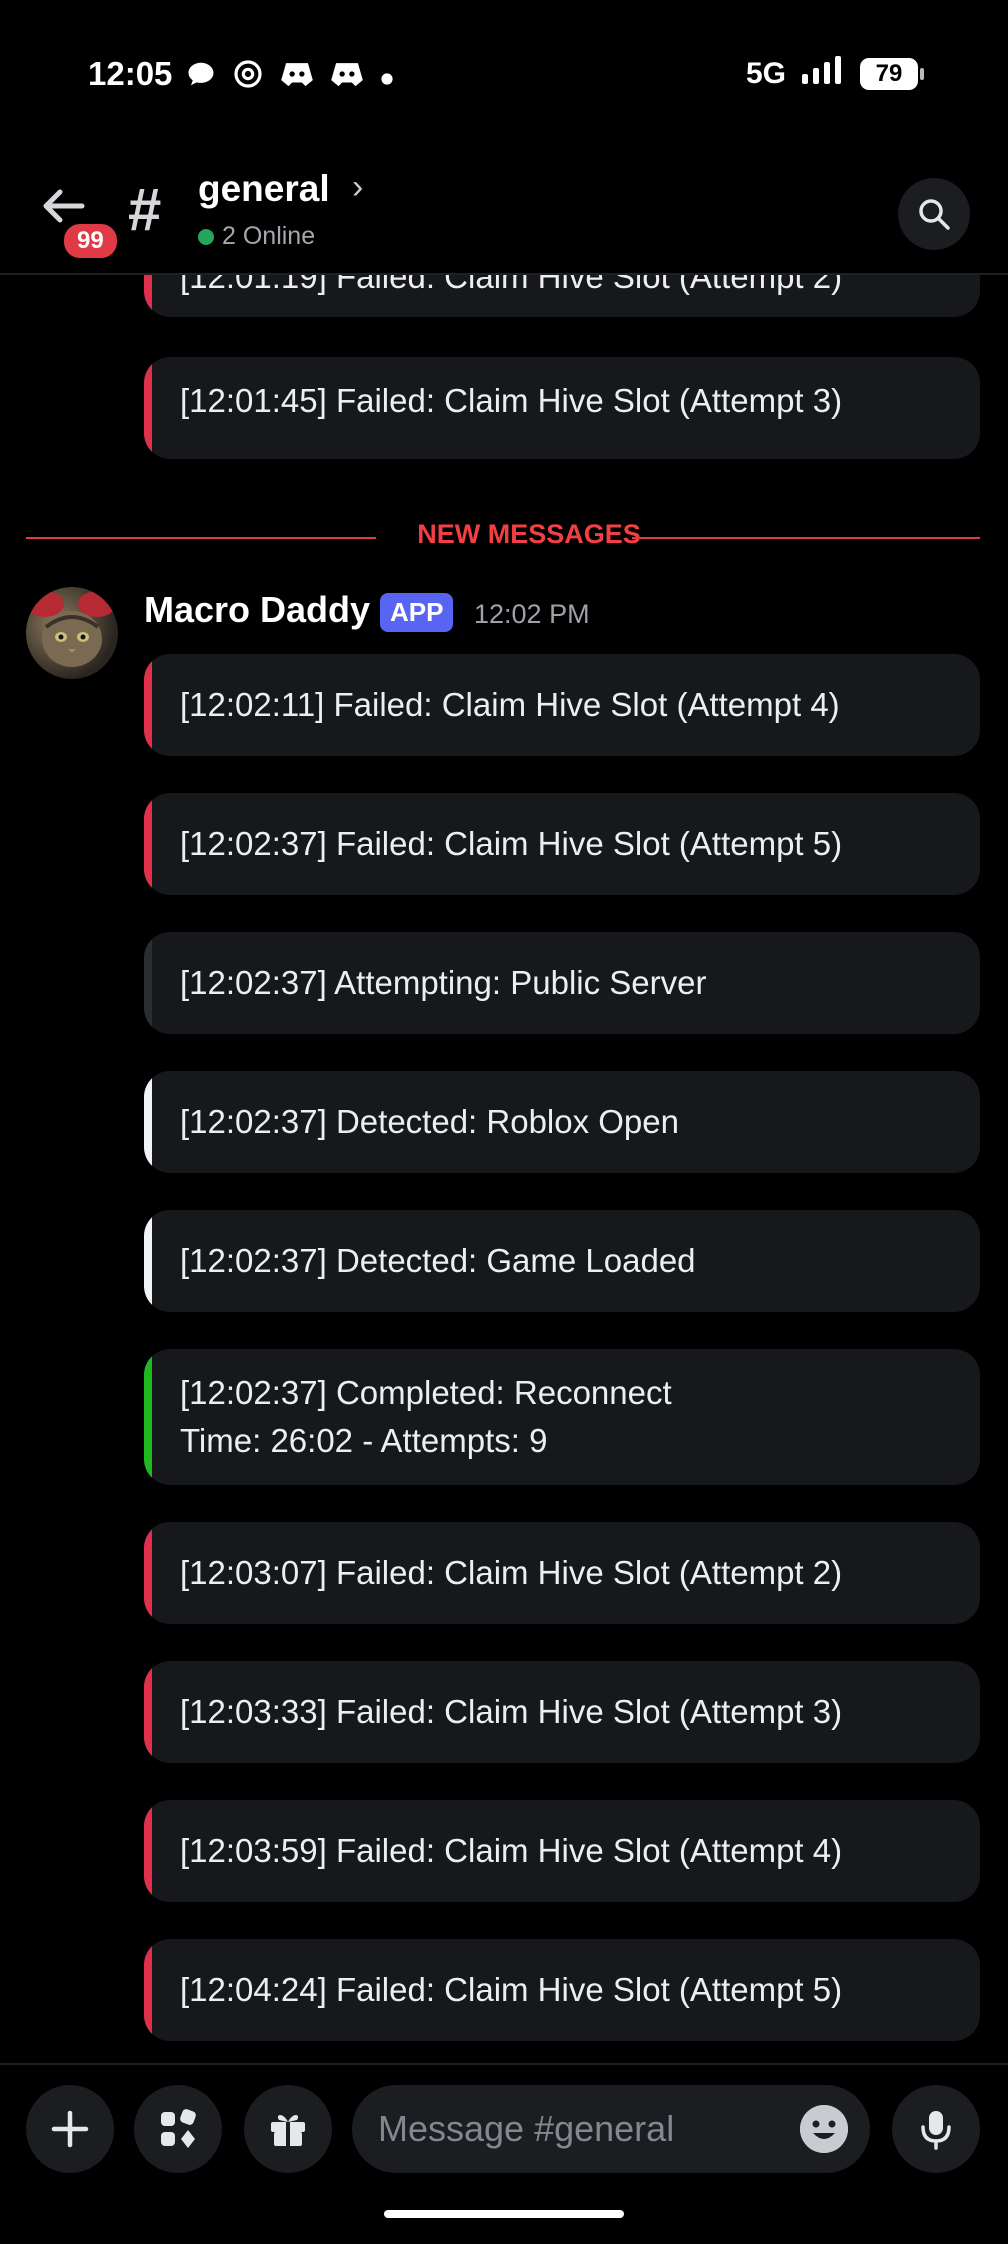 The height and width of the screenshot is (2244, 1008). Describe the element at coordinates (264, 189) in the screenshot. I see `channel-title: general` at that location.